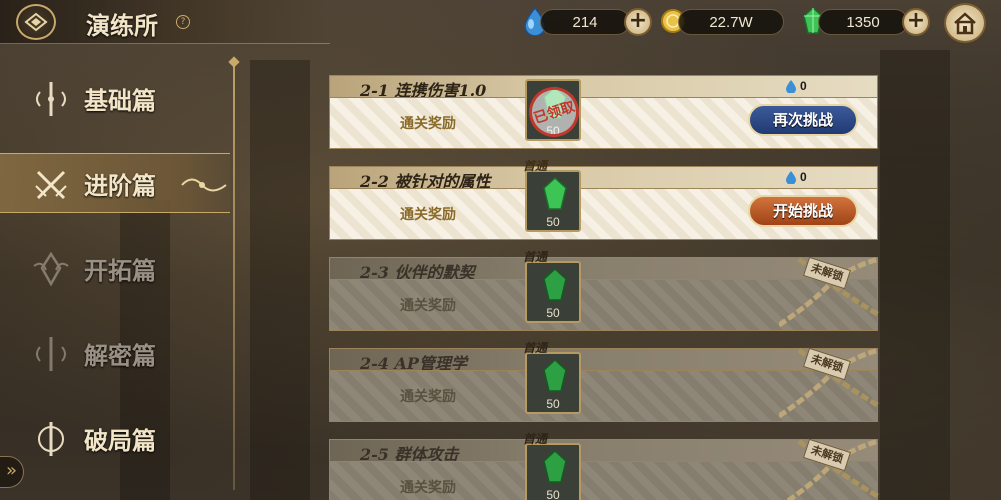 The width and height of the screenshot is (1001, 500). Describe the element at coordinates (916, 22) in the screenshot. I see `add-gem-button: +` at that location.